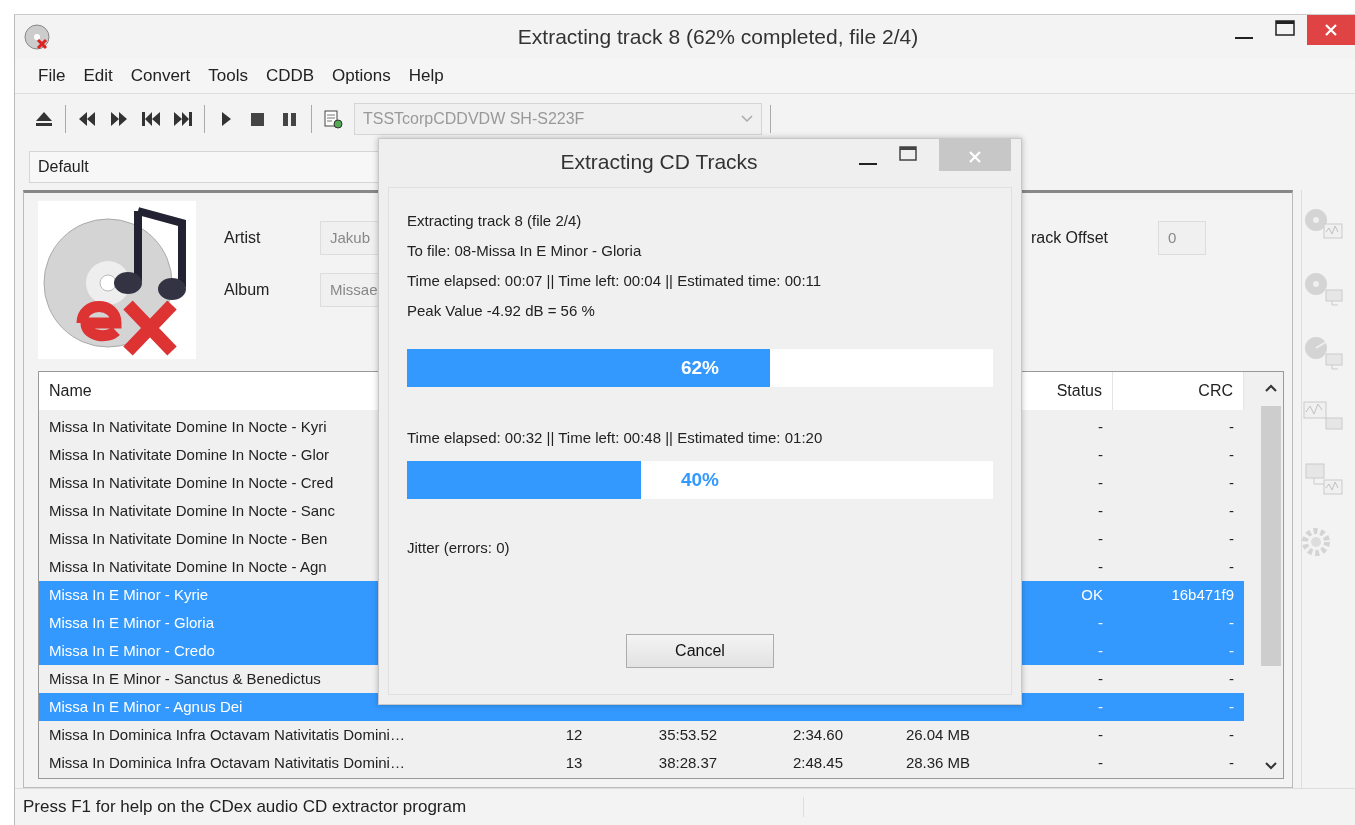 The width and height of the screenshot is (1355, 825). I want to click on table-cell-text: 2:48.45, so click(817, 763).